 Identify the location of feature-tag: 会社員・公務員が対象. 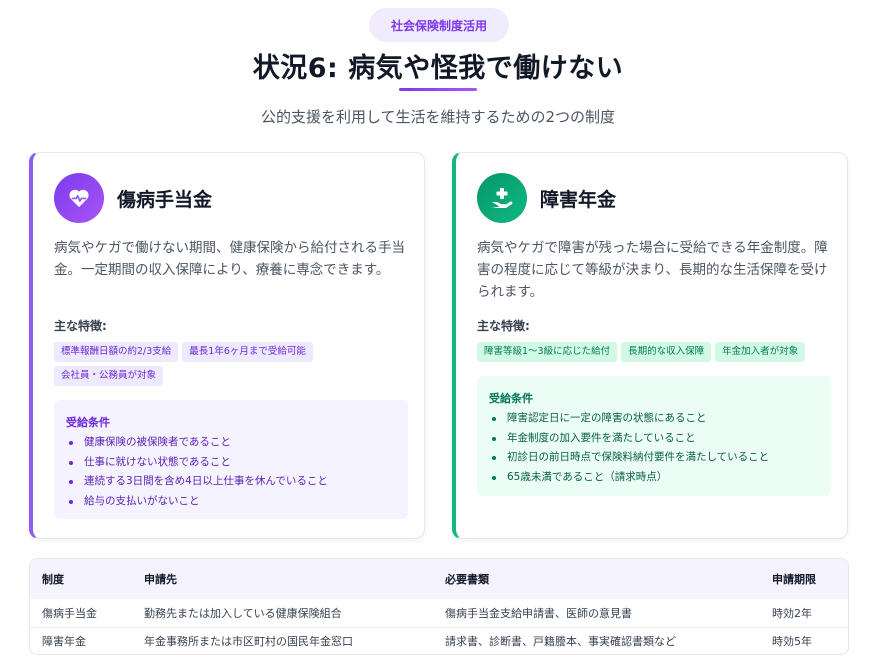
(109, 376).